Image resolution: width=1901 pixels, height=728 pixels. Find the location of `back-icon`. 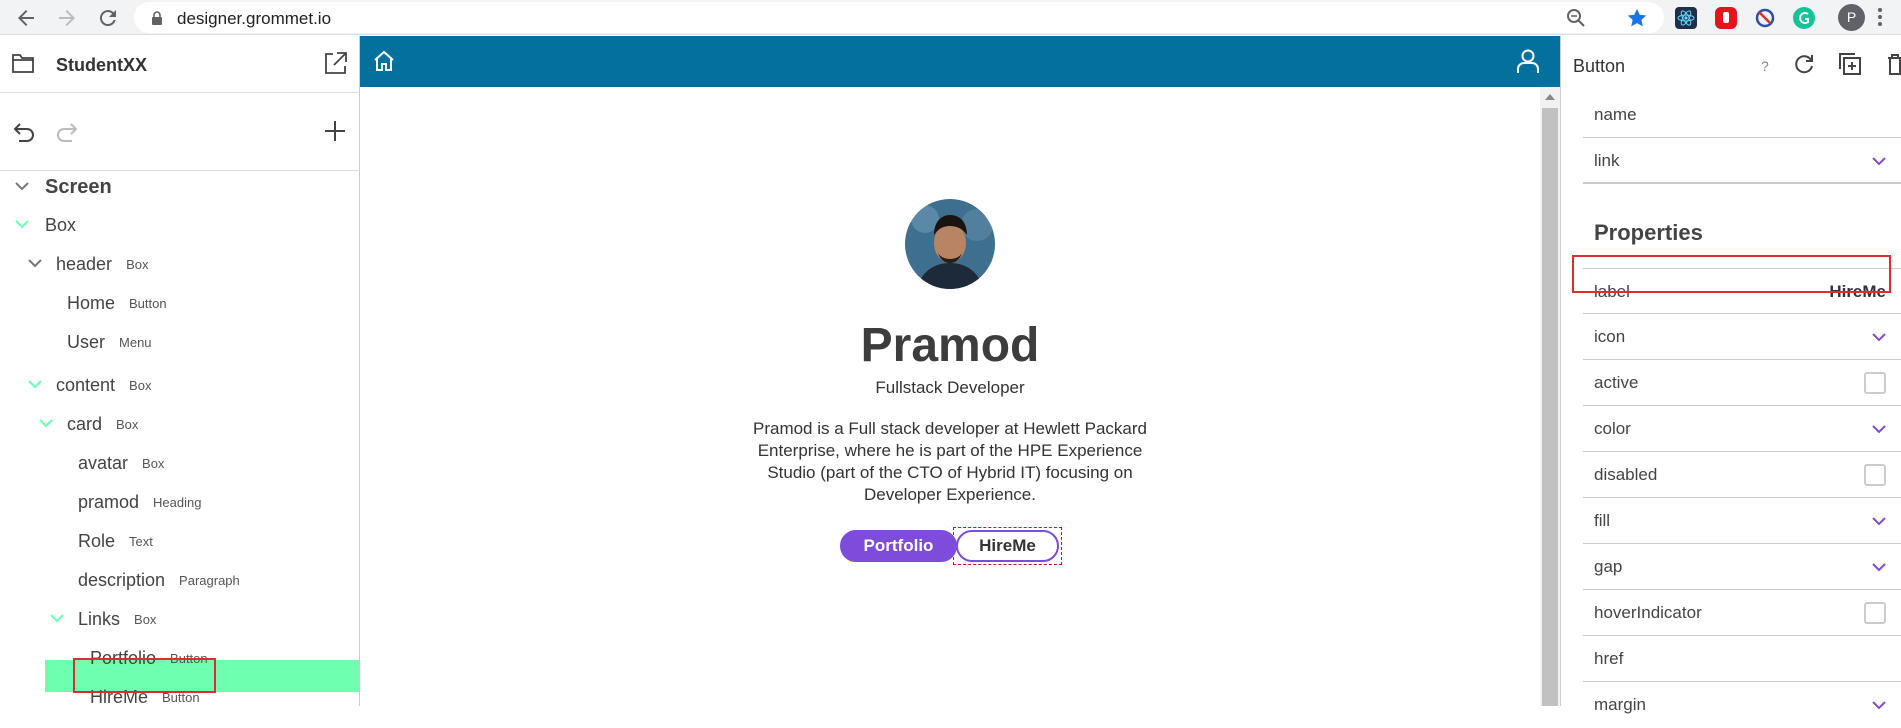

back-icon is located at coordinates (26, 18).